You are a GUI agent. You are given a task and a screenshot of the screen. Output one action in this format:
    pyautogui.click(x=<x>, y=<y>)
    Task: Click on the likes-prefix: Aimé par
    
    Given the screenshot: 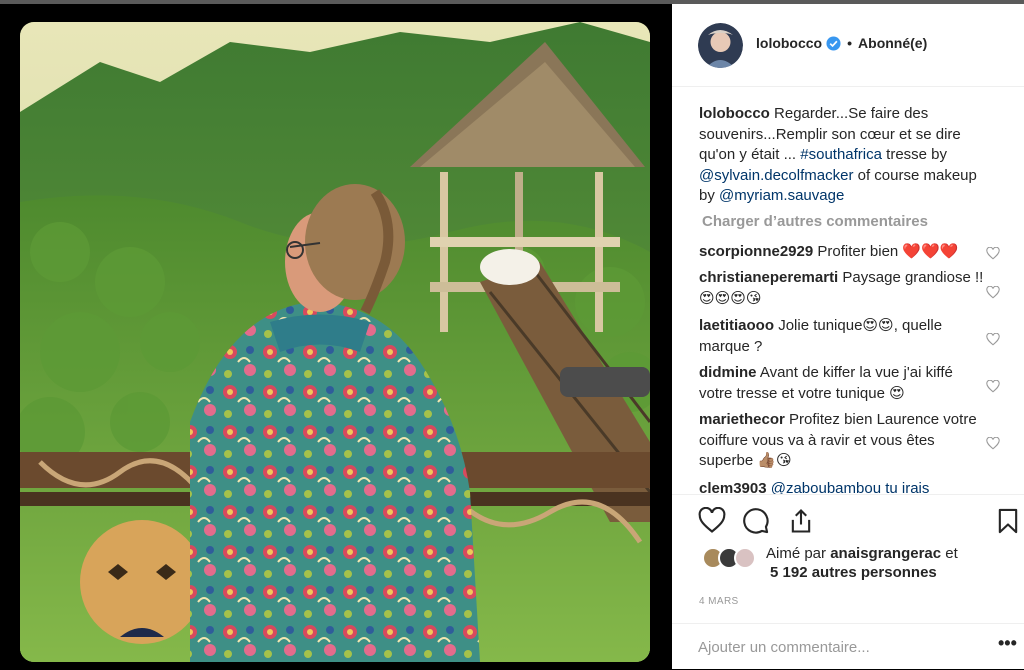 What is the action you would take?
    pyautogui.click(x=798, y=553)
    